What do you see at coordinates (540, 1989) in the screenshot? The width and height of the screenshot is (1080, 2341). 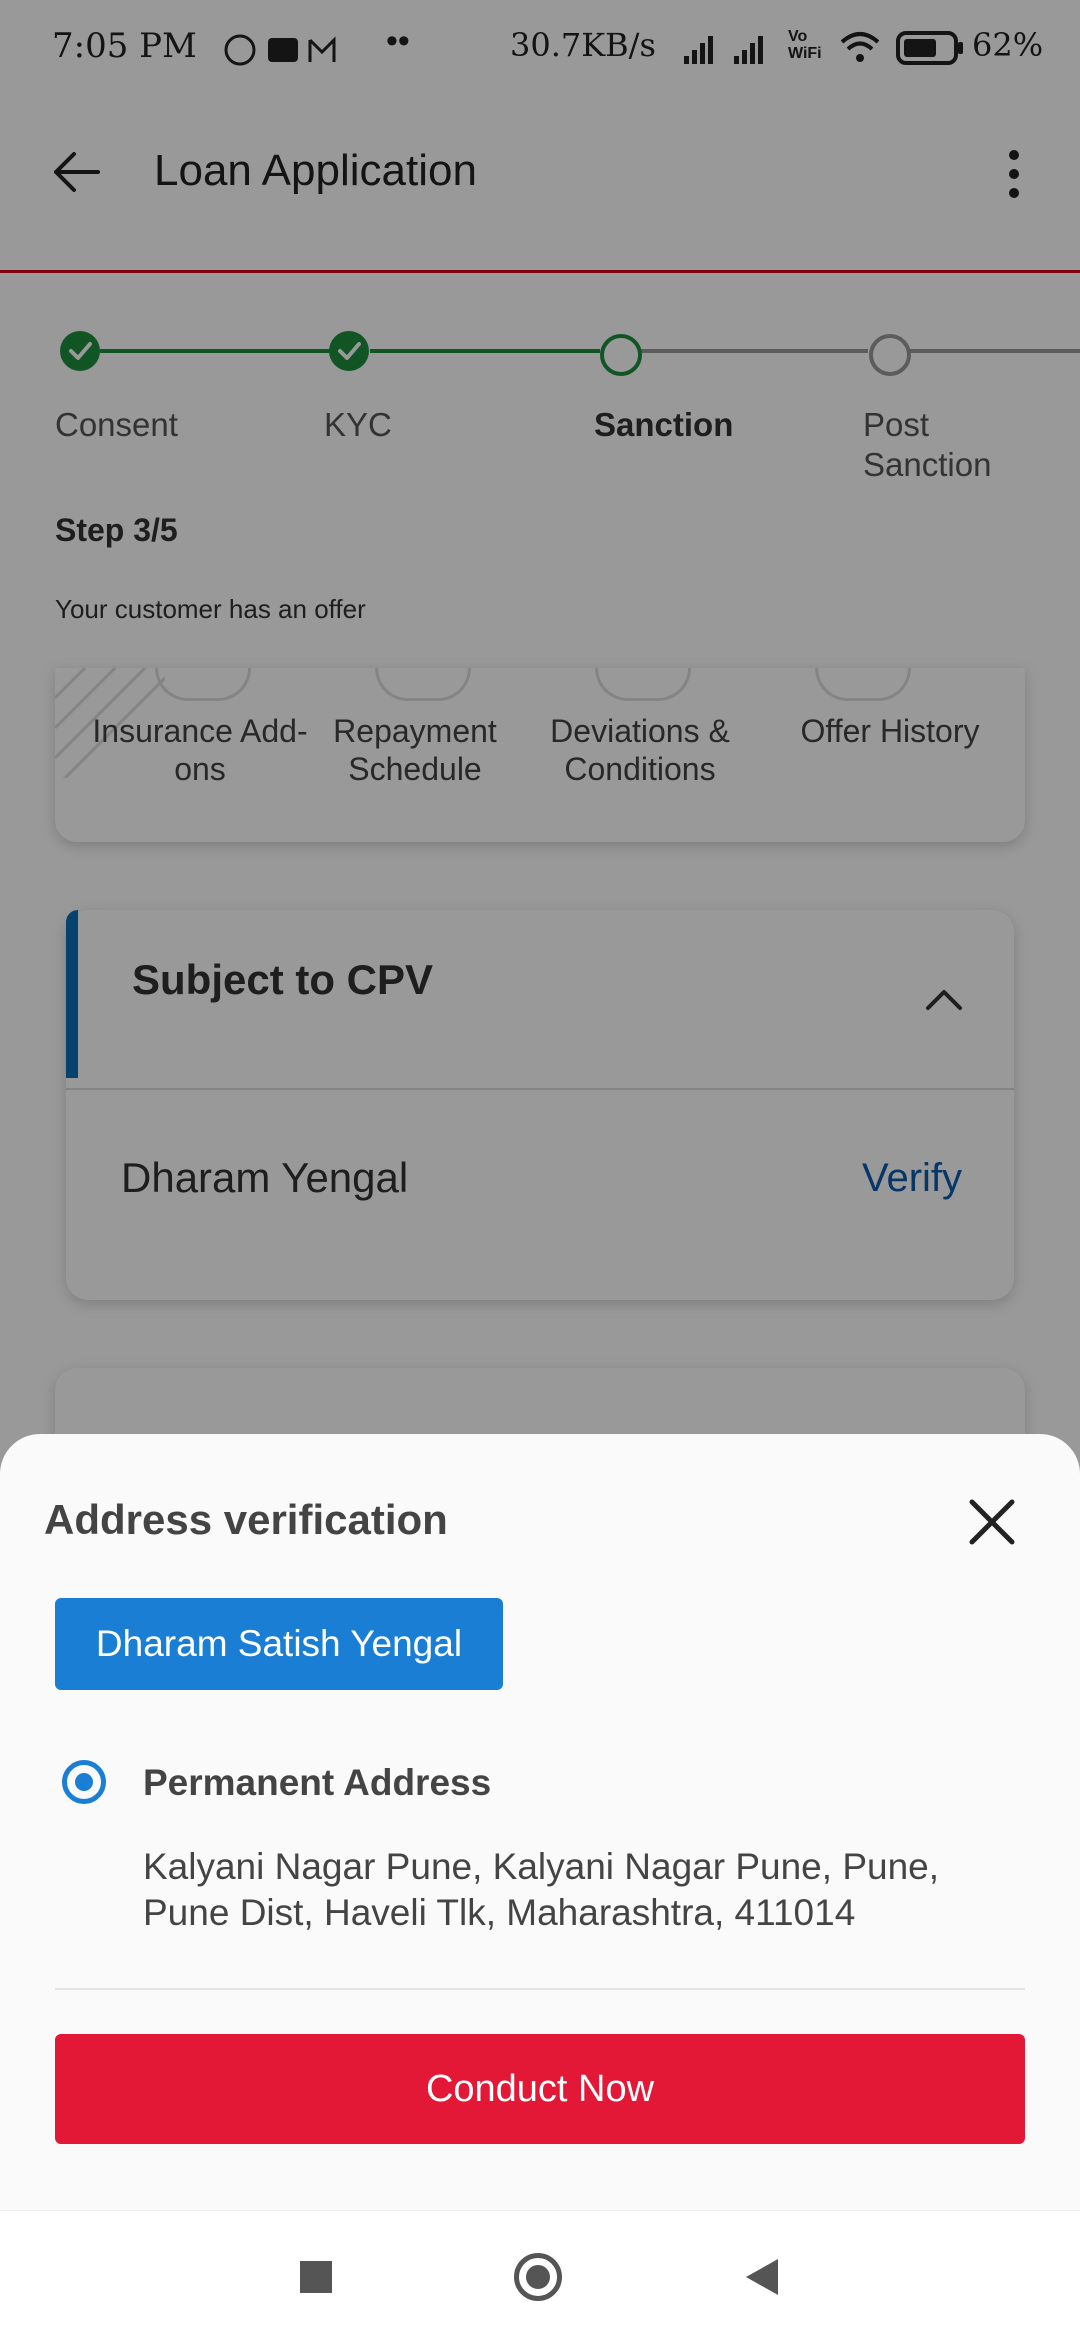 I see `divider` at bounding box center [540, 1989].